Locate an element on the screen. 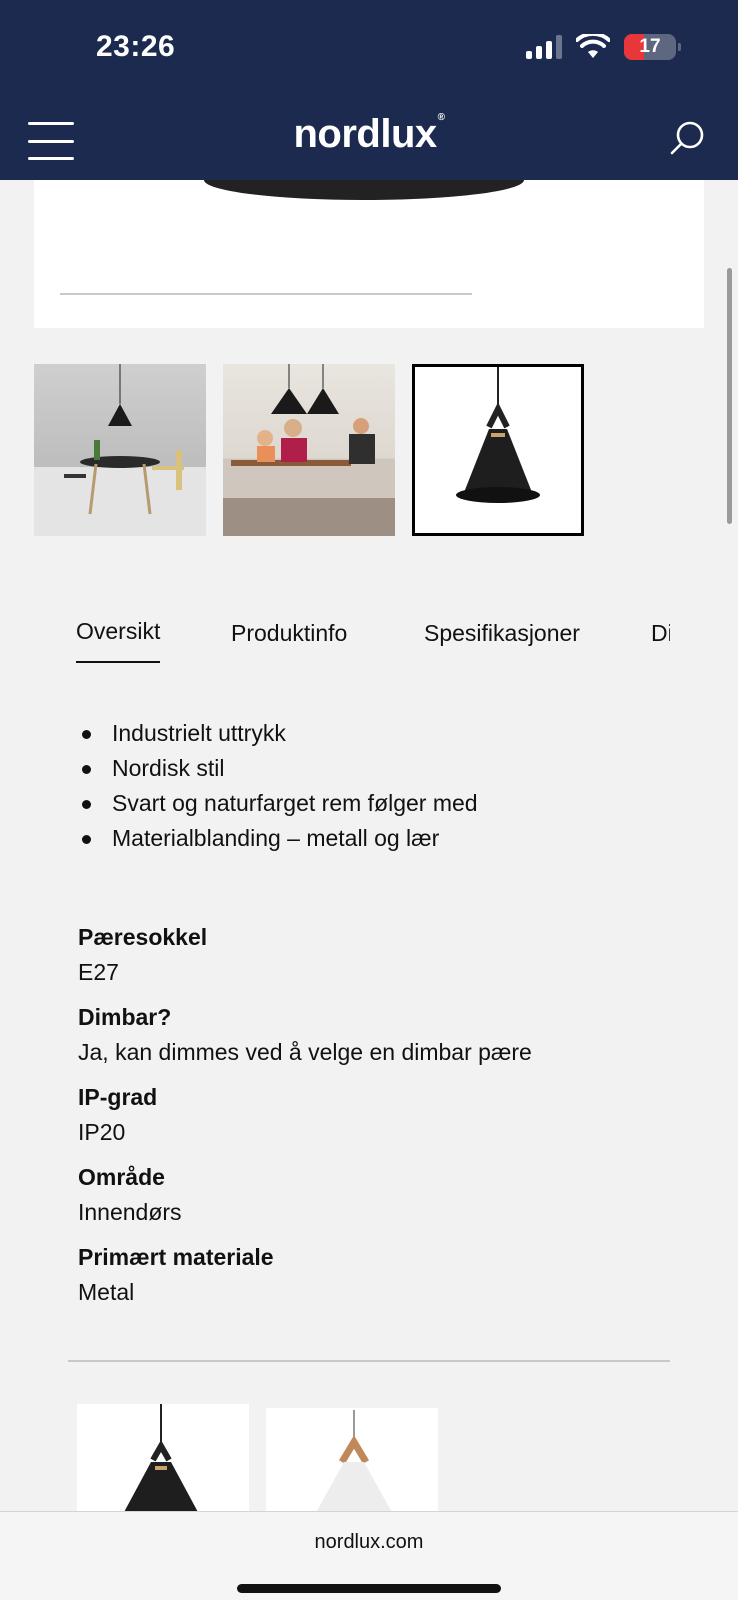 The width and height of the screenshot is (738, 1600). scrollbar is located at coordinates (729, 396).